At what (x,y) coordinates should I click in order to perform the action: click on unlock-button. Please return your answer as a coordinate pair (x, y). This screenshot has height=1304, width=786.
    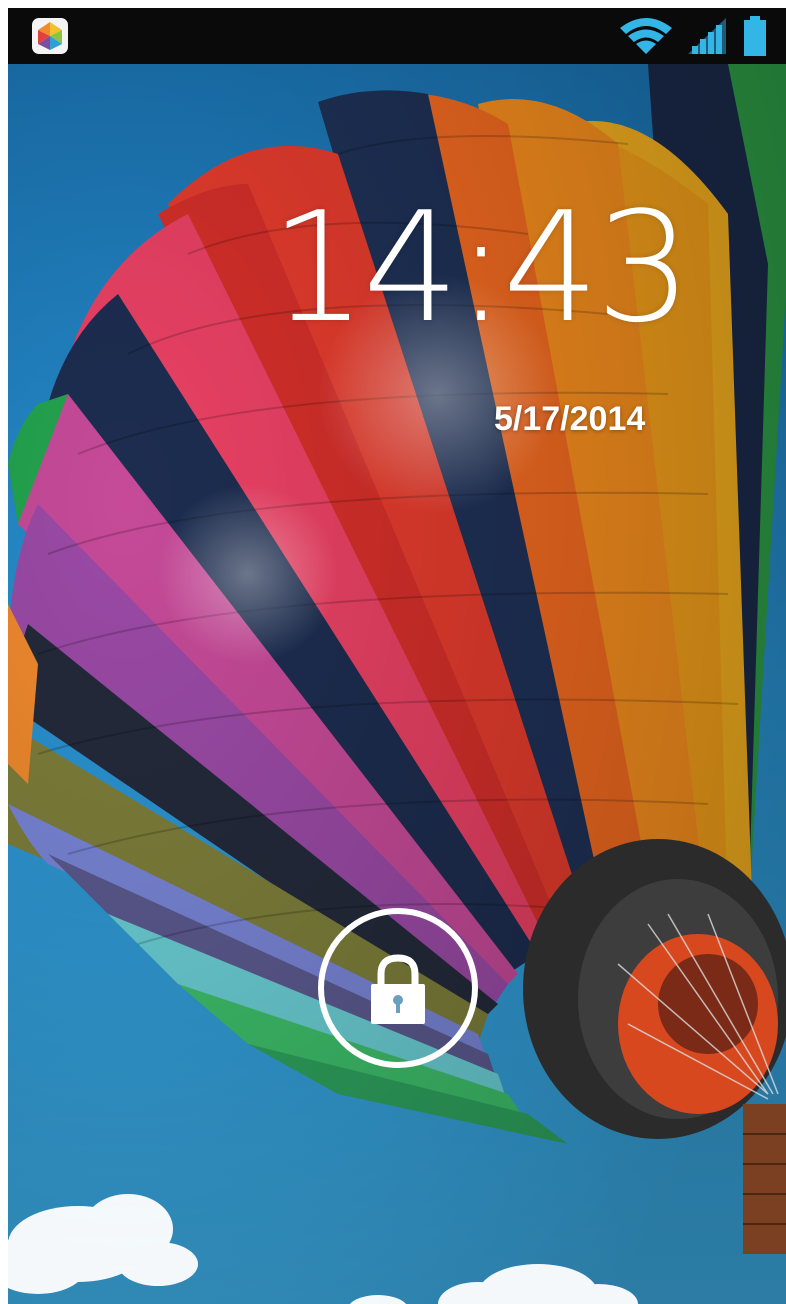
    Looking at the image, I should click on (398, 988).